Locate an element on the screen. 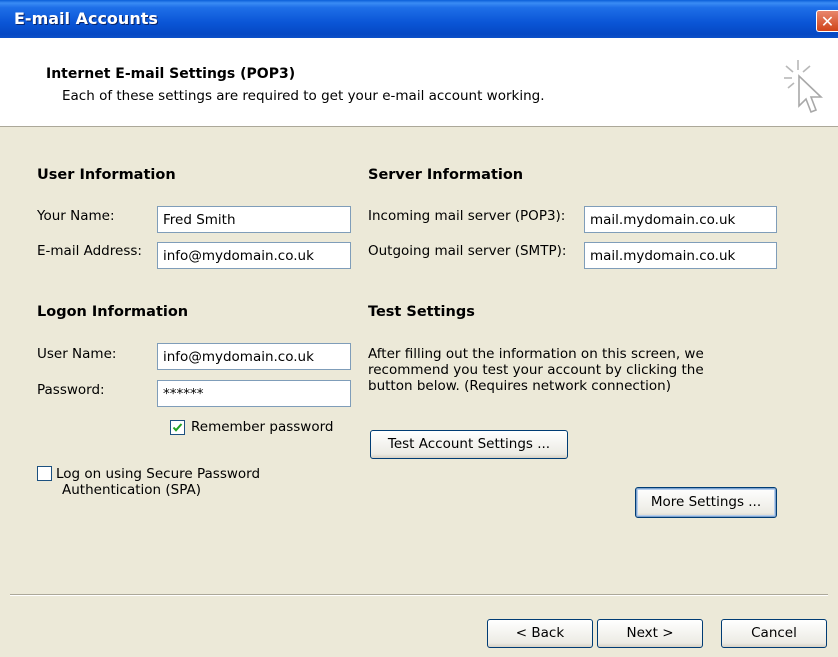 The height and width of the screenshot is (657, 838). page-title: Internet E-mail Settings (POP3) is located at coordinates (171, 74).